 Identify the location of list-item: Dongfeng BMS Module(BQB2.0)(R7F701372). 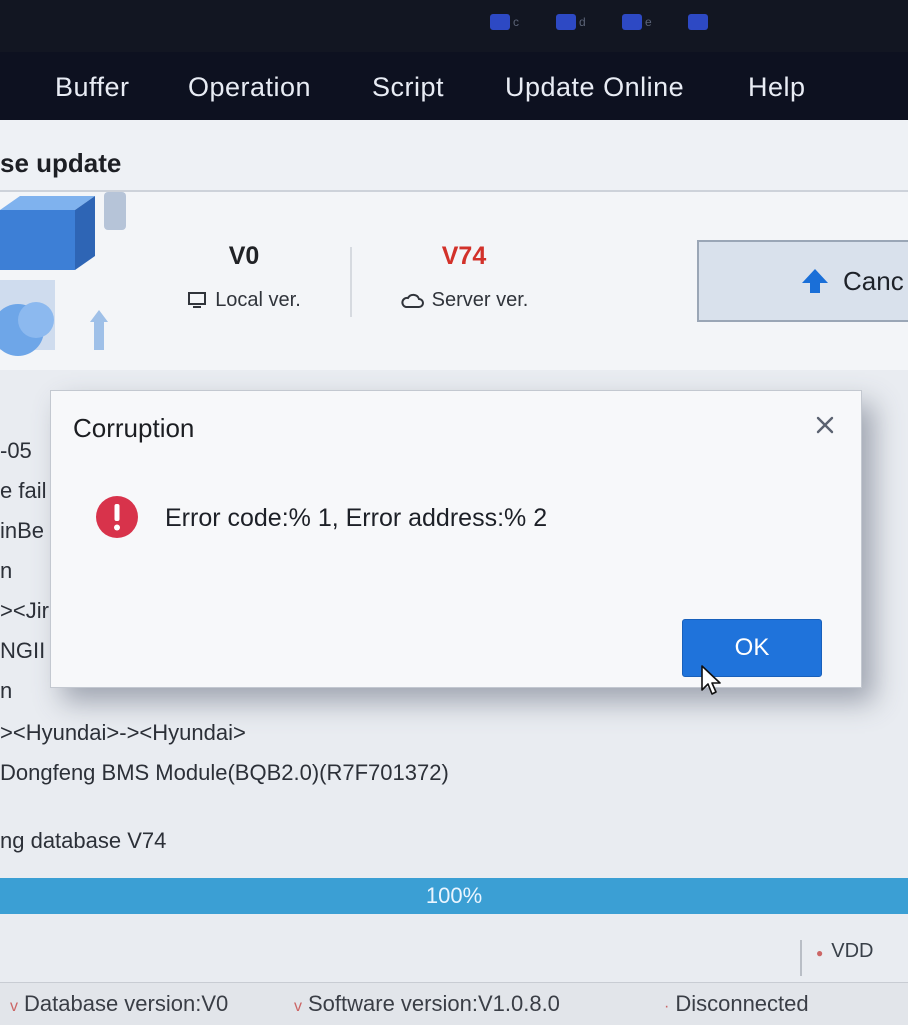
(224, 772).